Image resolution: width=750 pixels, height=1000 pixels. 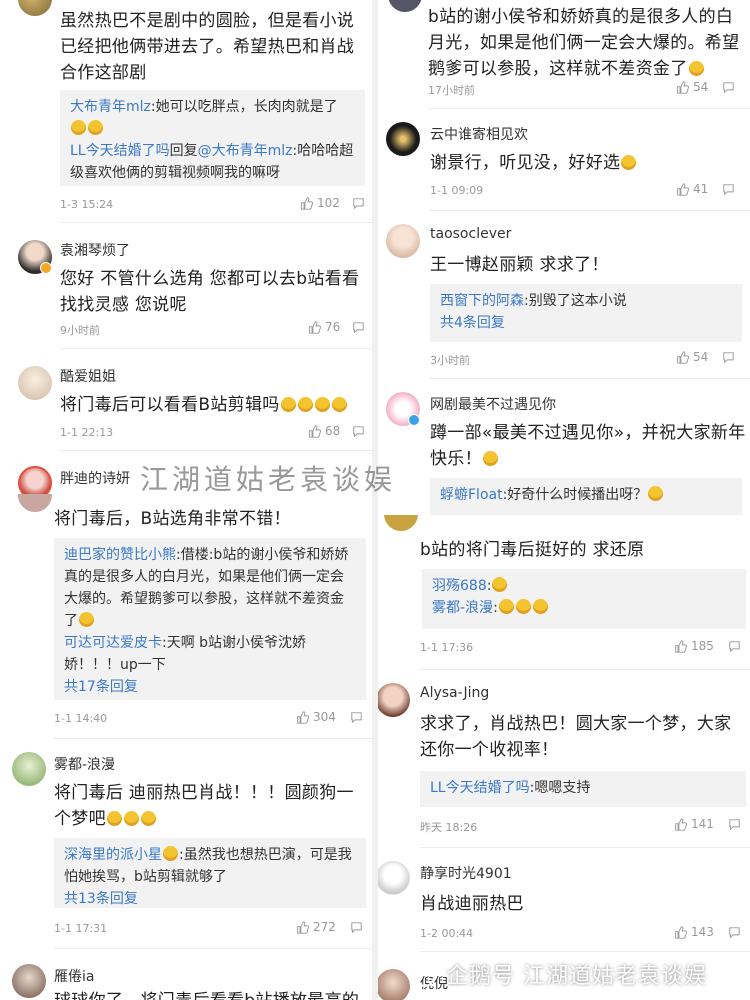 What do you see at coordinates (576, 737) in the screenshot?
I see `comment-text: 求求了，肖战热巴！圆大家一个梦，大家还你一个收视率！` at bounding box center [576, 737].